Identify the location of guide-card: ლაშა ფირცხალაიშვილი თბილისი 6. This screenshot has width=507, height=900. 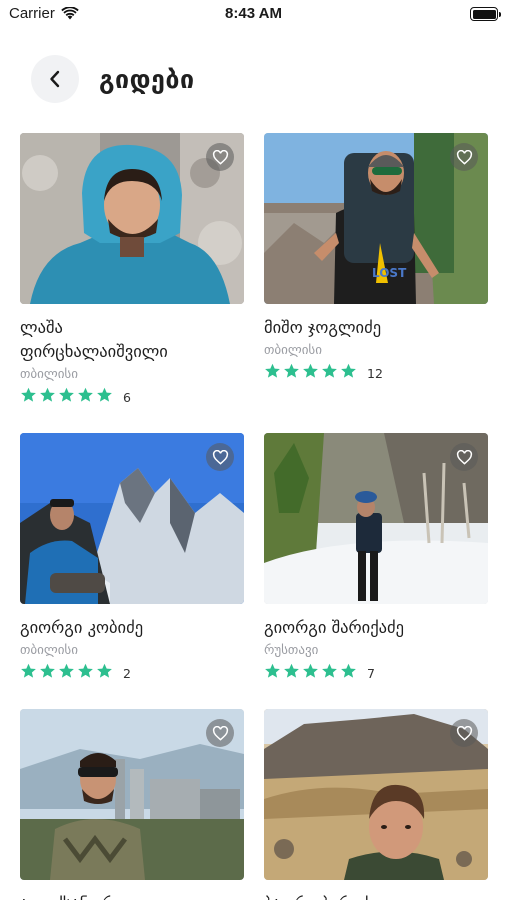
(132, 269).